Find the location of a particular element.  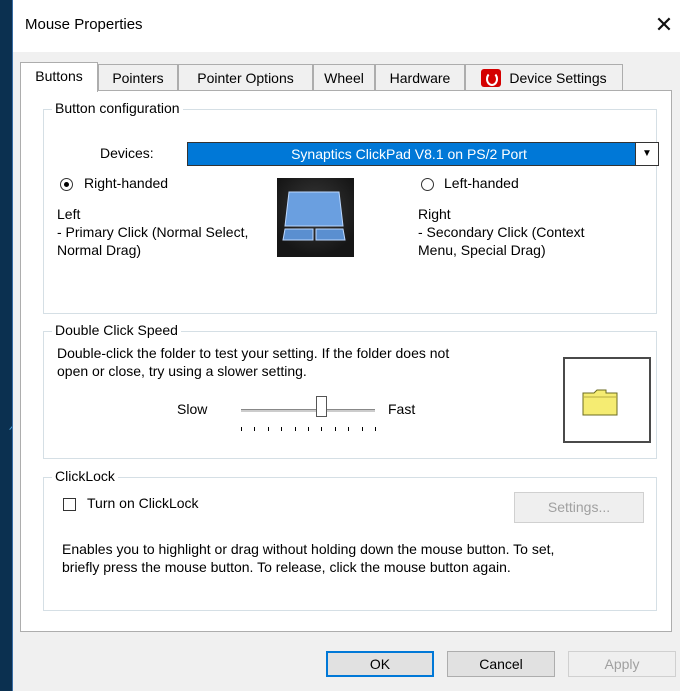

tab-pointers: Pointers is located at coordinates (138, 77).